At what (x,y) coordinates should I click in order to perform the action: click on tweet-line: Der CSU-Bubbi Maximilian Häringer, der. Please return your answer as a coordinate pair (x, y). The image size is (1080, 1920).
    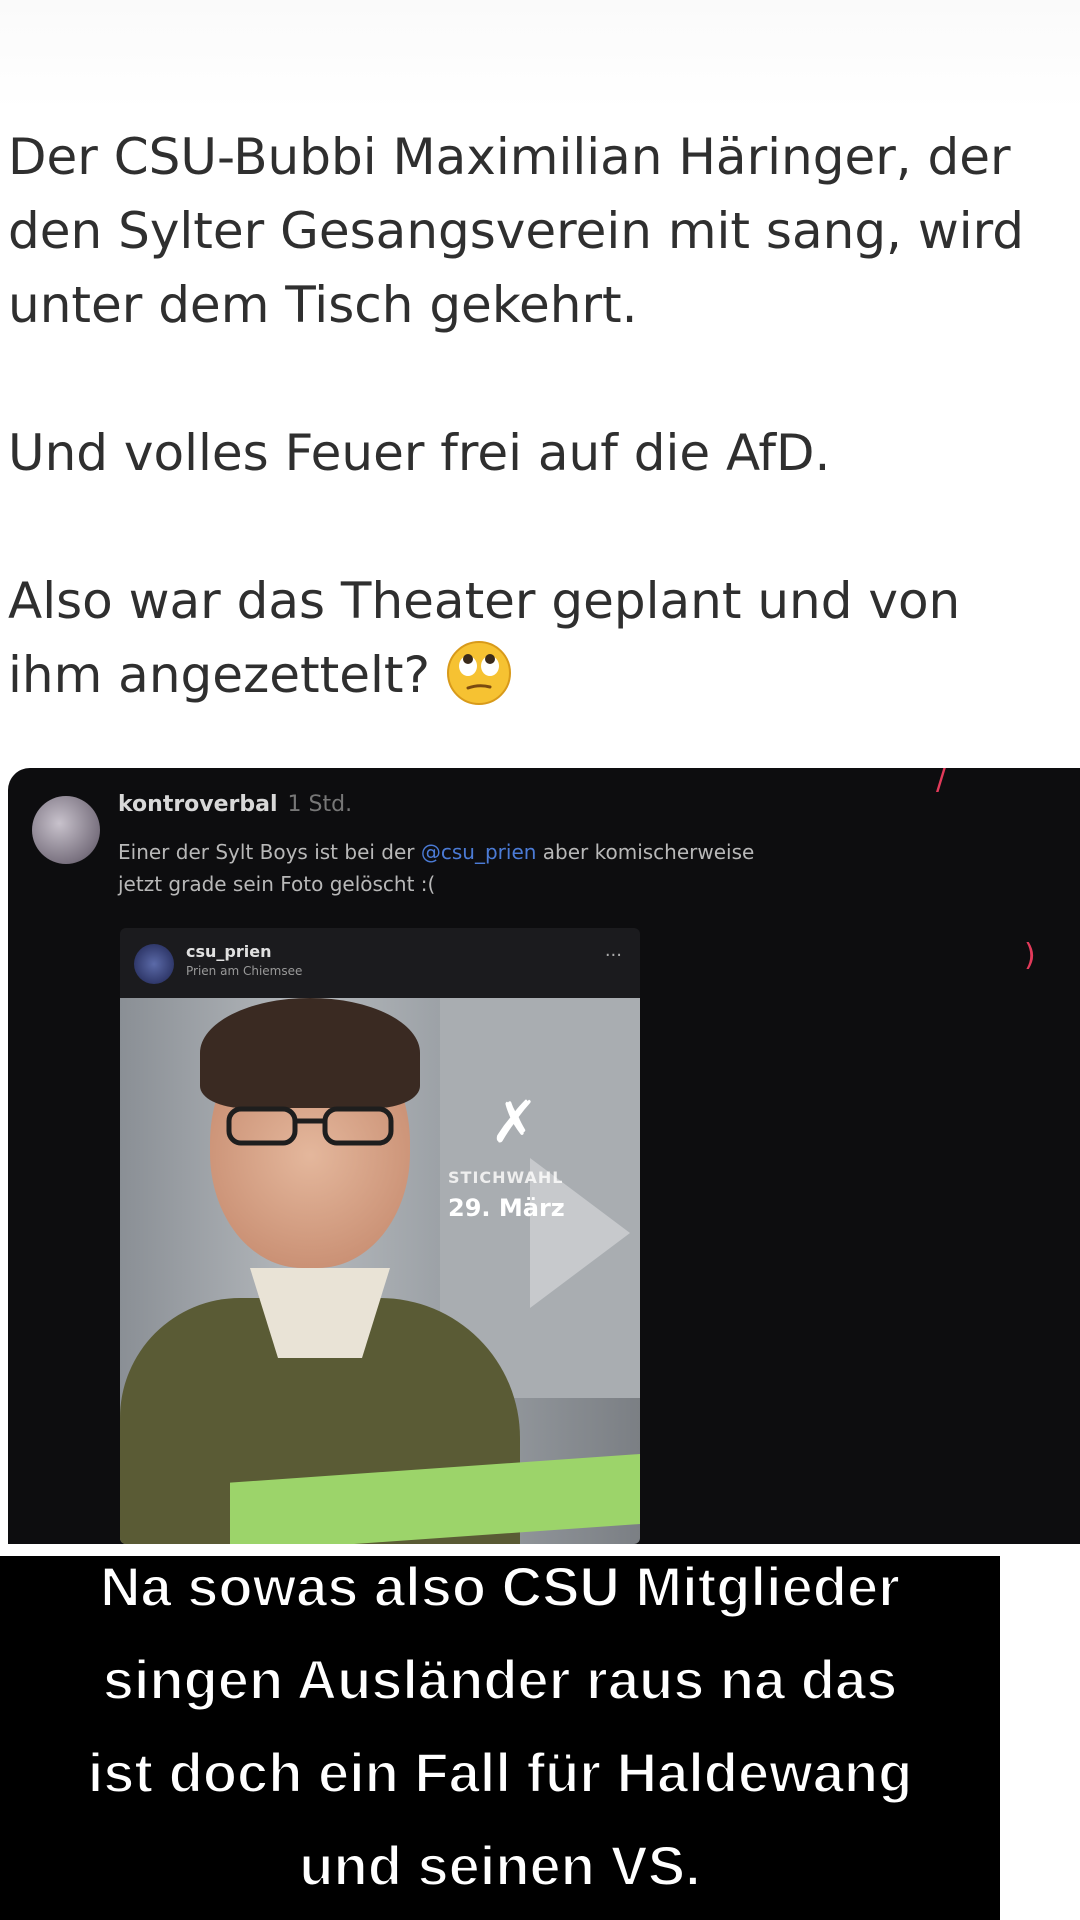
    Looking at the image, I should click on (509, 157).